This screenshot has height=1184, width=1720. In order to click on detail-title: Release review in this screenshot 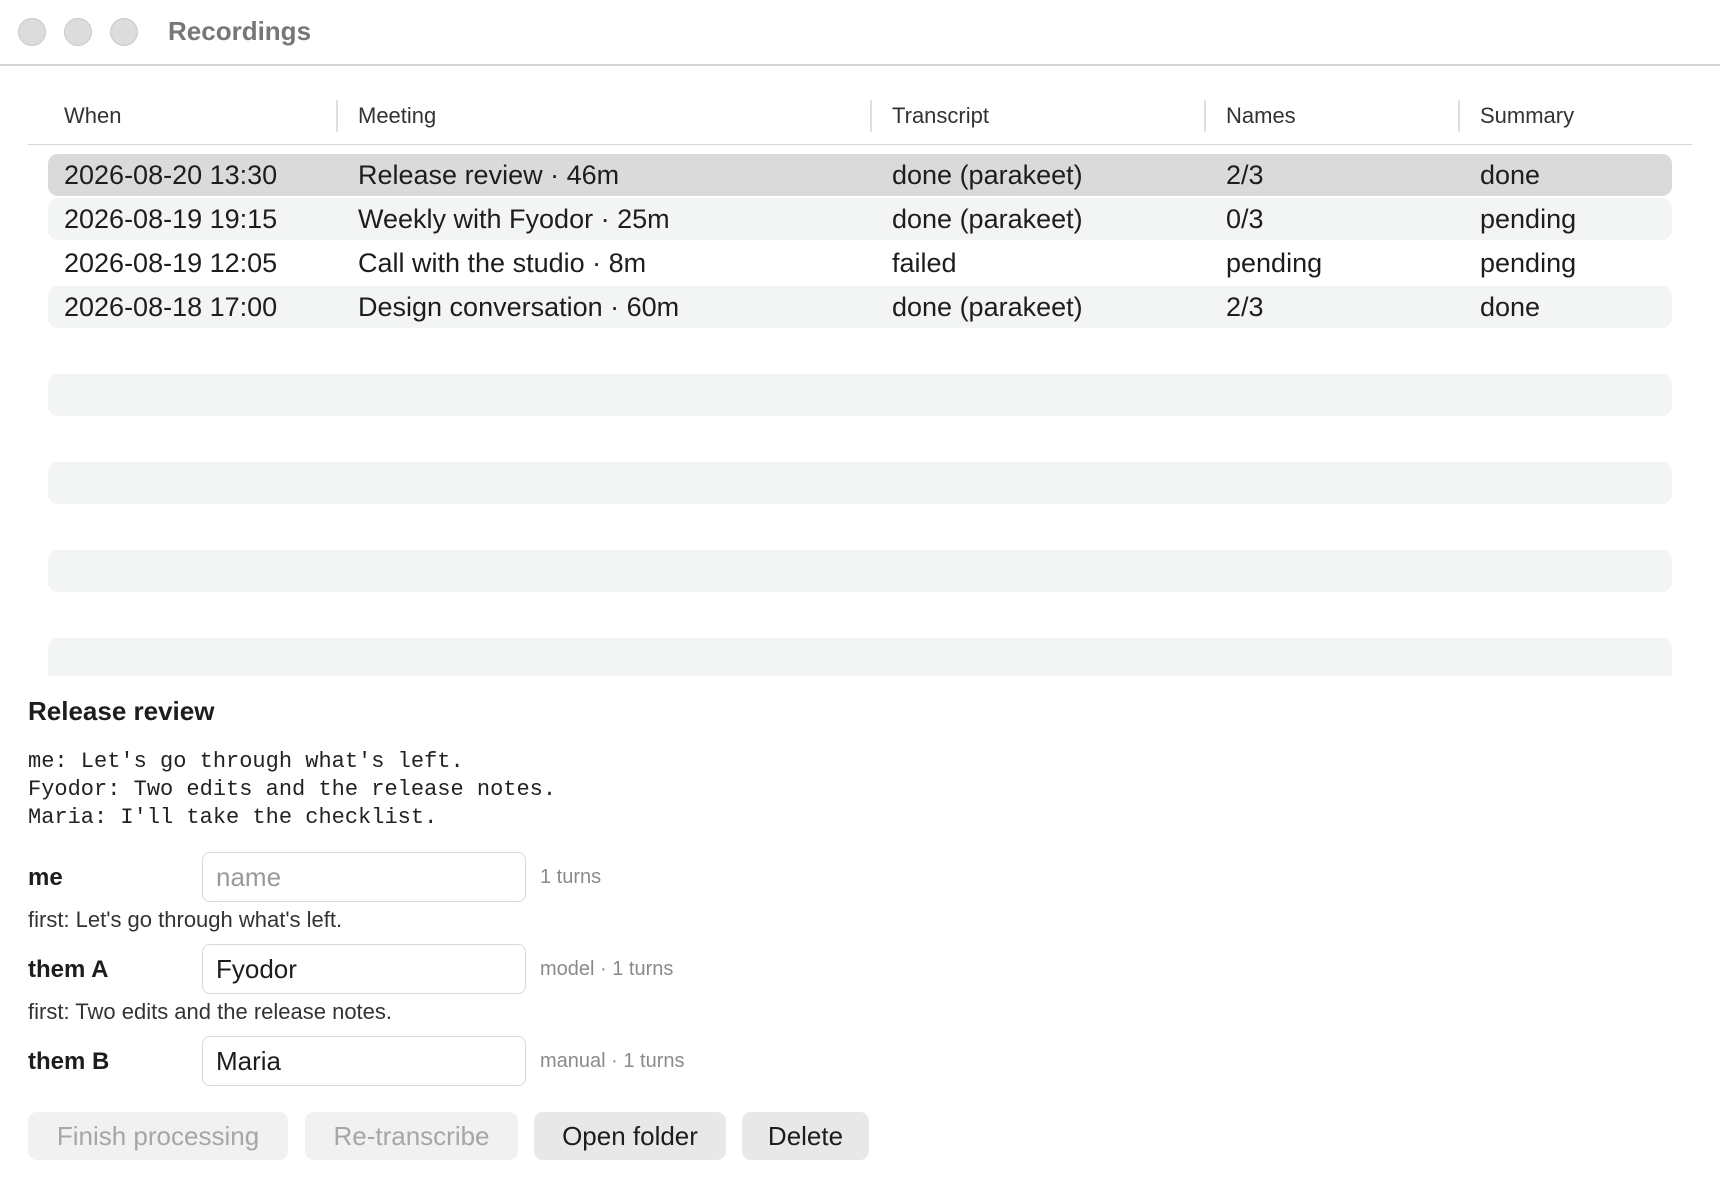, I will do `click(121, 711)`.